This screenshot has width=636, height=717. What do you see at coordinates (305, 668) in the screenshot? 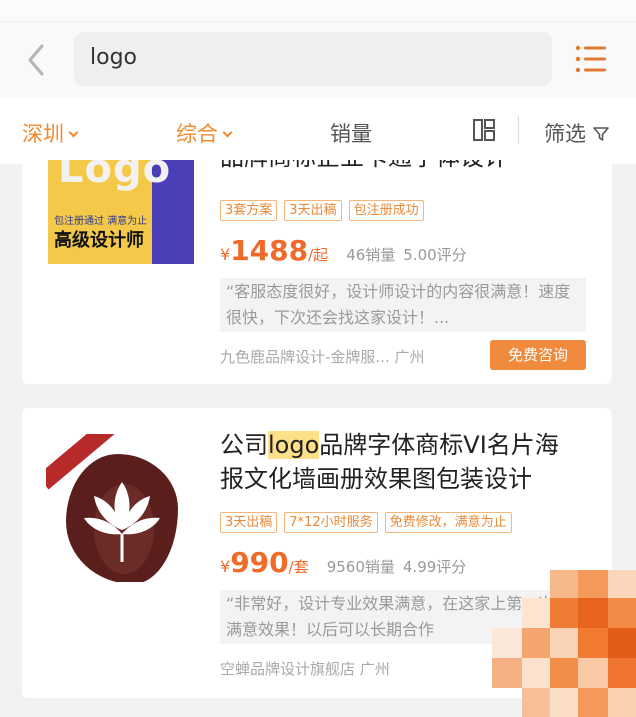
I see `shop-name: 空蝉品牌设计旗舰店 广州` at bounding box center [305, 668].